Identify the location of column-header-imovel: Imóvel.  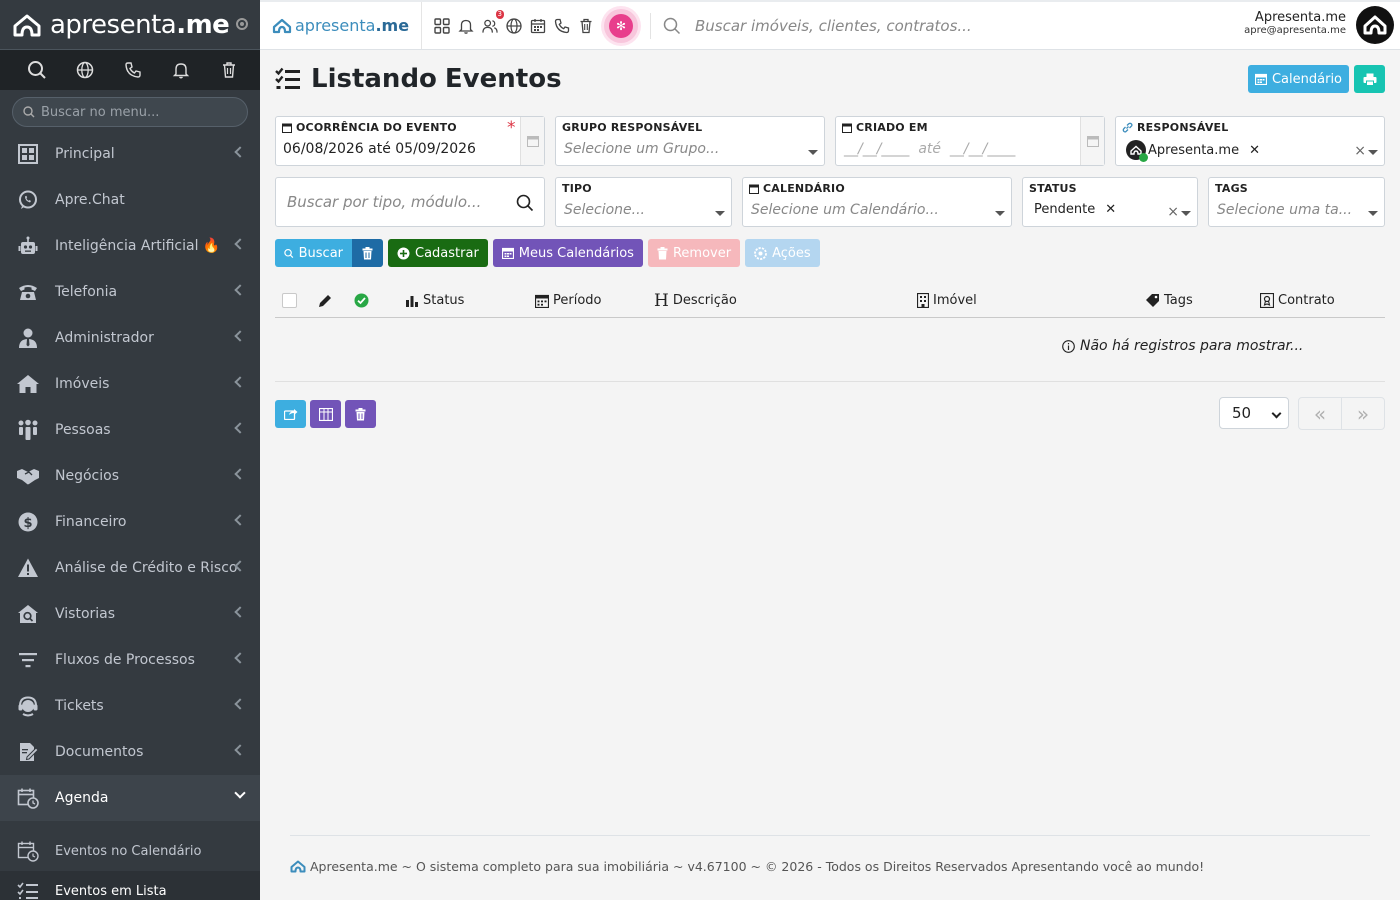
(947, 300).